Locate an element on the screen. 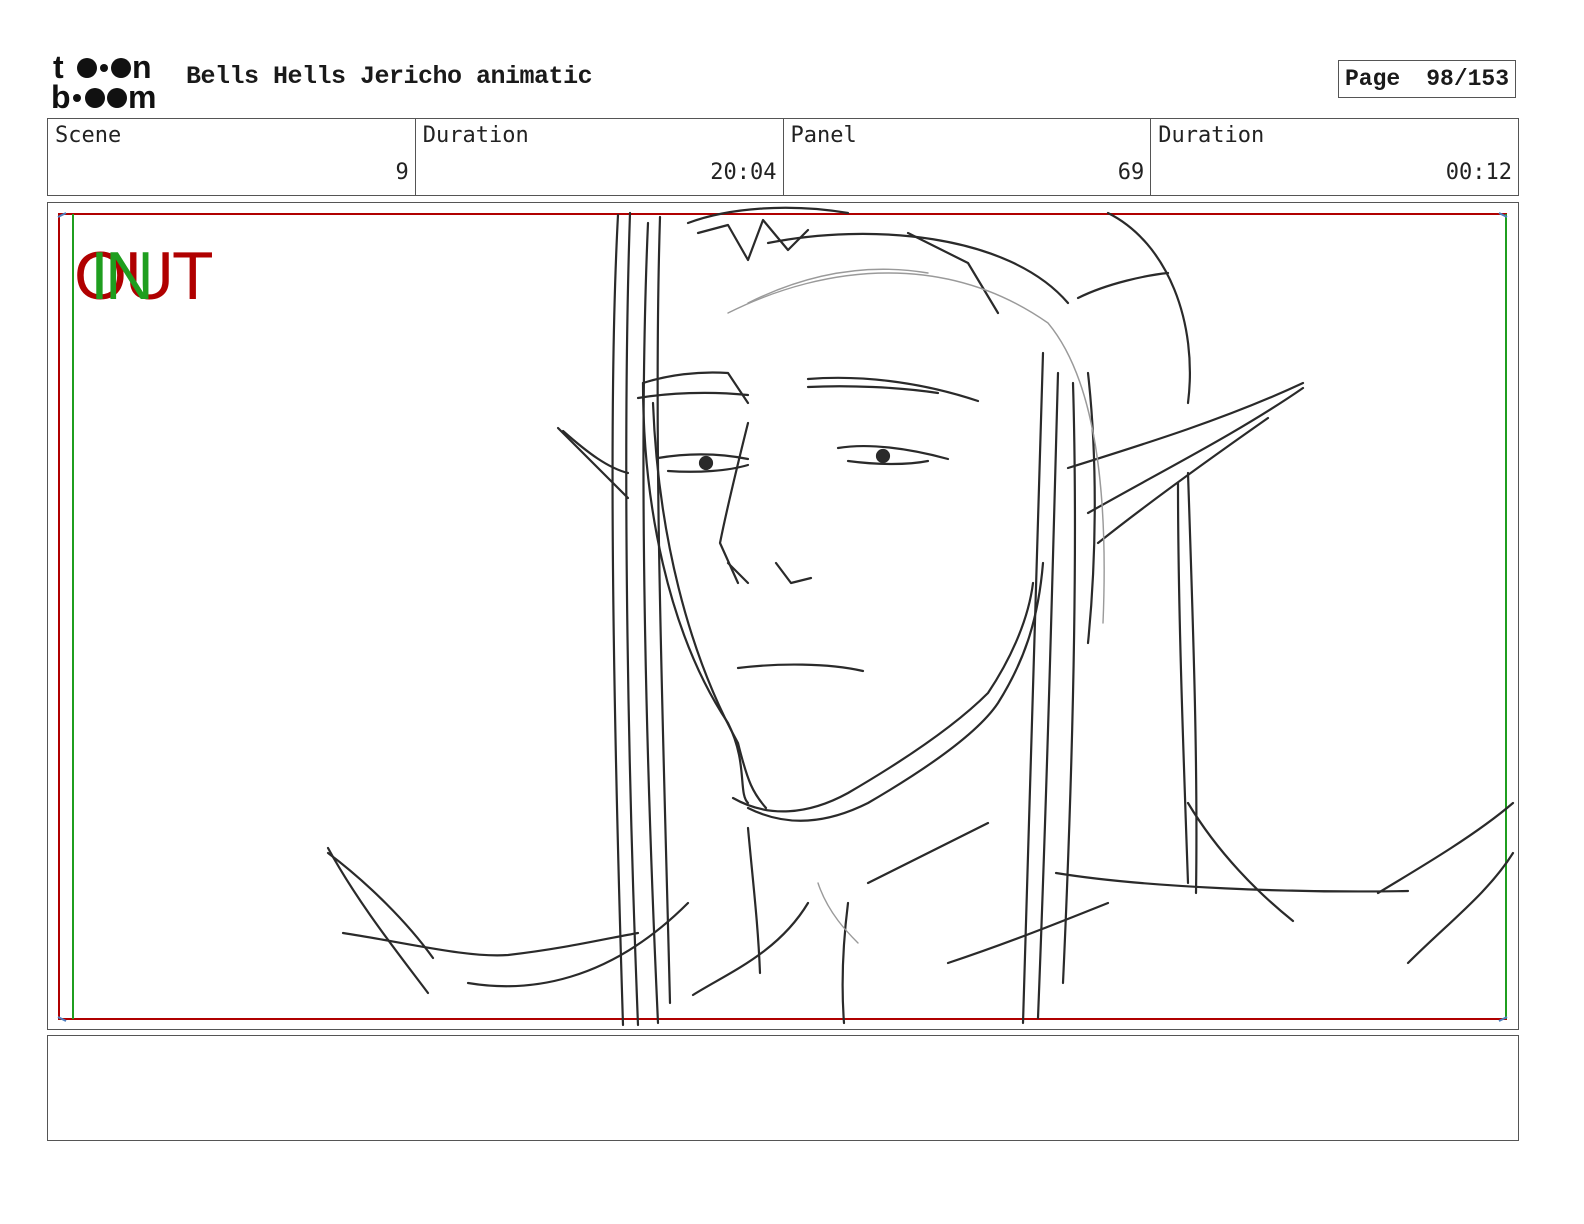 The image size is (1584, 1224). panel-duration-cell: Duration 00:12 is located at coordinates (1334, 157).